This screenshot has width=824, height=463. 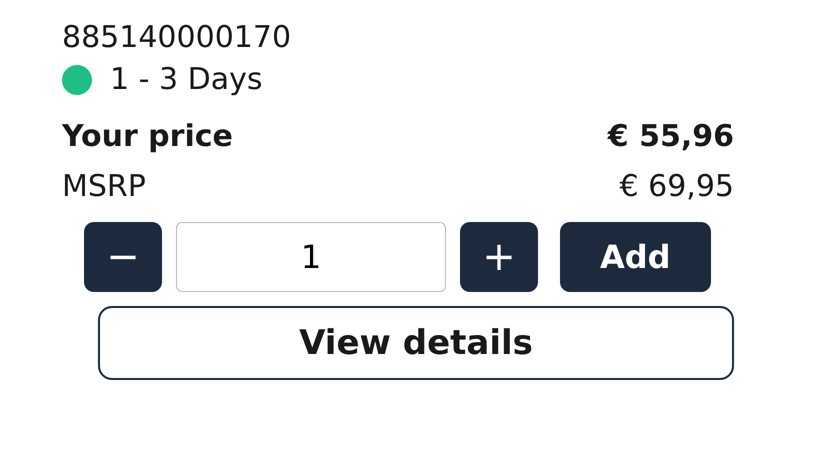 I want to click on sku-number: 885140000170, so click(x=177, y=38).